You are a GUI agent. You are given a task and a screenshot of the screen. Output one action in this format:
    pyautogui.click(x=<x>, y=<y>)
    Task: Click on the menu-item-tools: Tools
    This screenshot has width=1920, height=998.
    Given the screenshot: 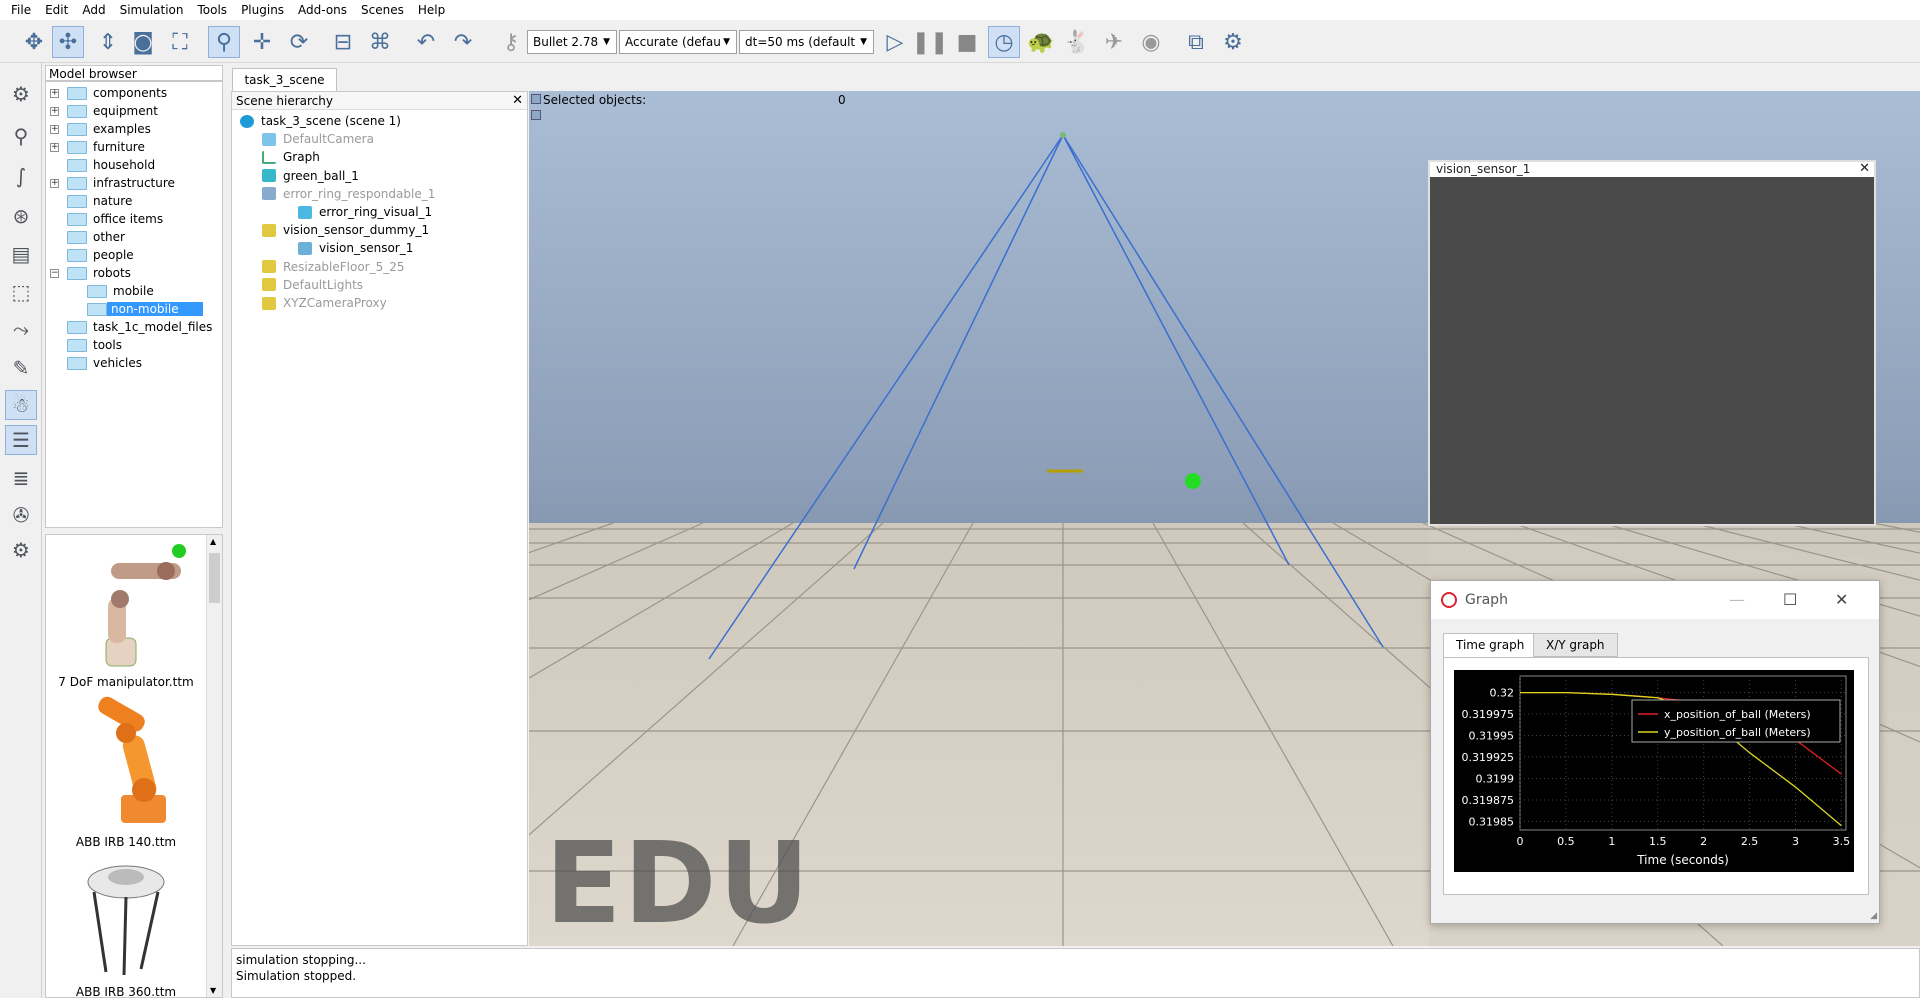 What is the action you would take?
    pyautogui.click(x=213, y=10)
    